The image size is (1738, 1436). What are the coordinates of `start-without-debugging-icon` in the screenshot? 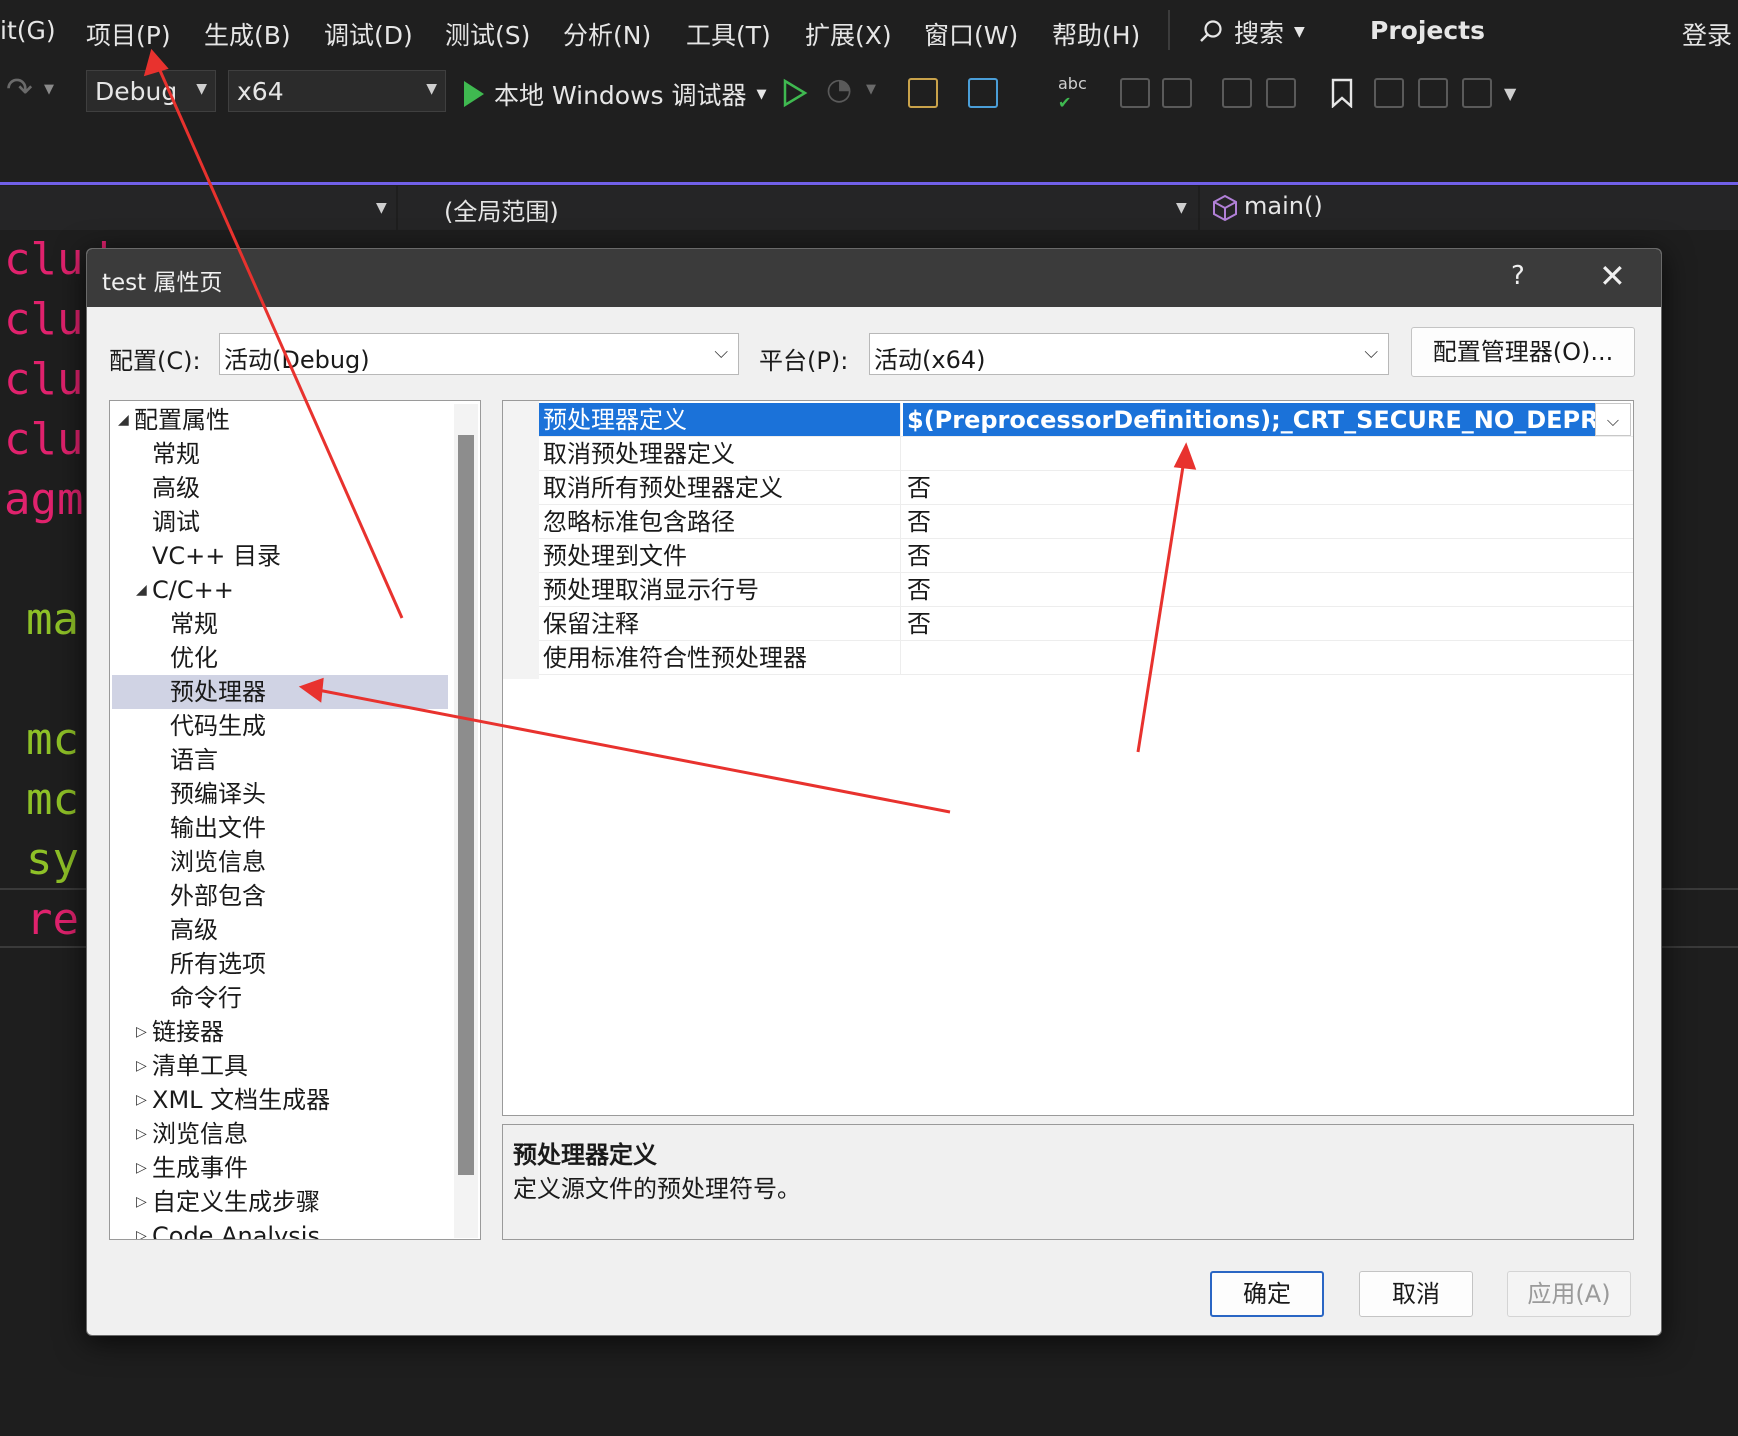 It's located at (795, 93).